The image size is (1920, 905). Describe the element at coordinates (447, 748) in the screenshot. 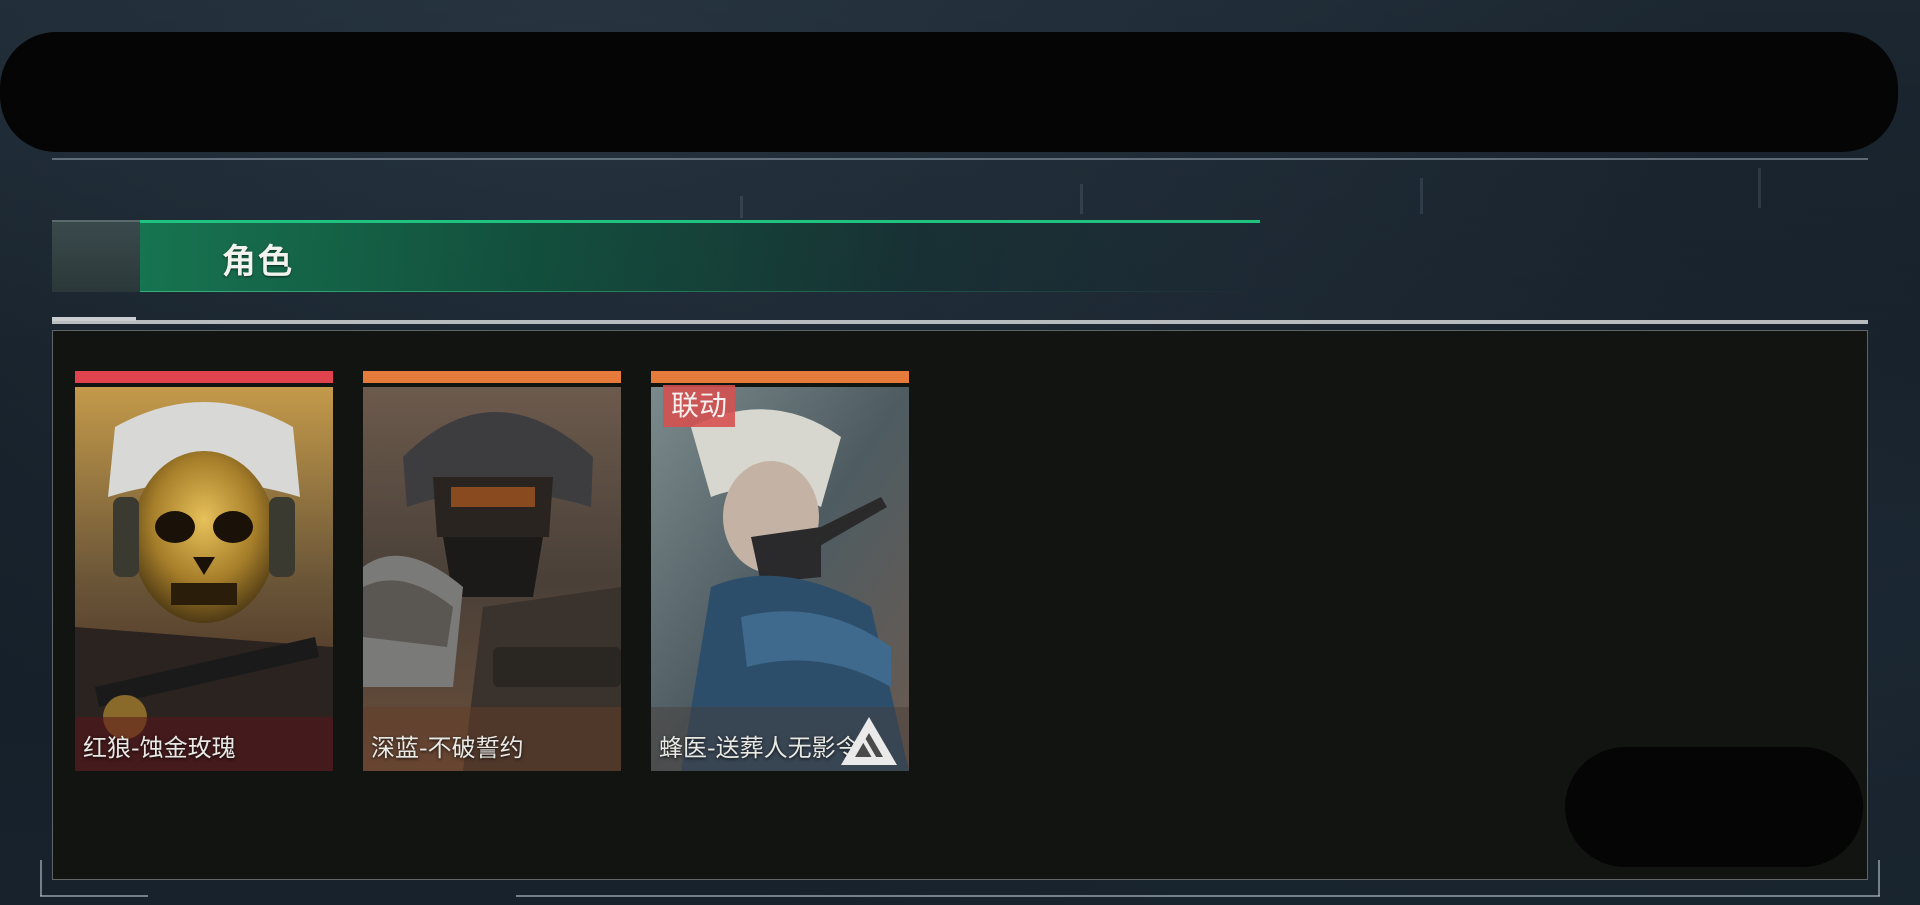

I see `character-name: 深蓝-不破誓约` at that location.